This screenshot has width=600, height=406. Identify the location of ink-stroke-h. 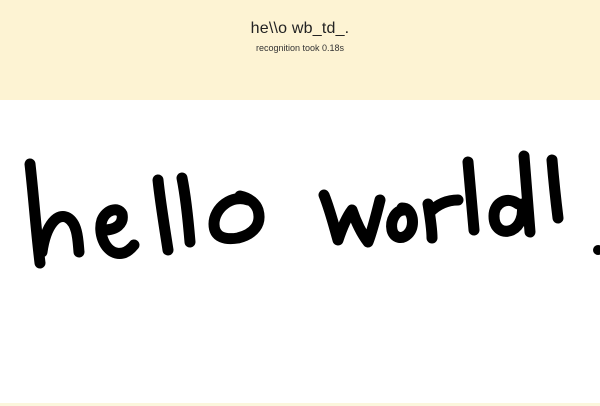
(54, 213).